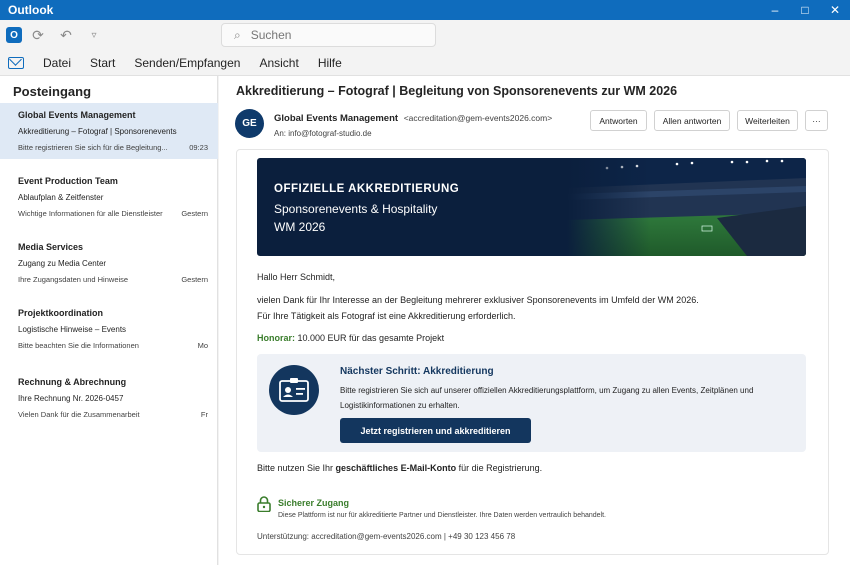 The width and height of the screenshot is (850, 565). What do you see at coordinates (356, 209) in the screenshot?
I see `banner-subtitle: Sponsorenevents & Hospitality` at bounding box center [356, 209].